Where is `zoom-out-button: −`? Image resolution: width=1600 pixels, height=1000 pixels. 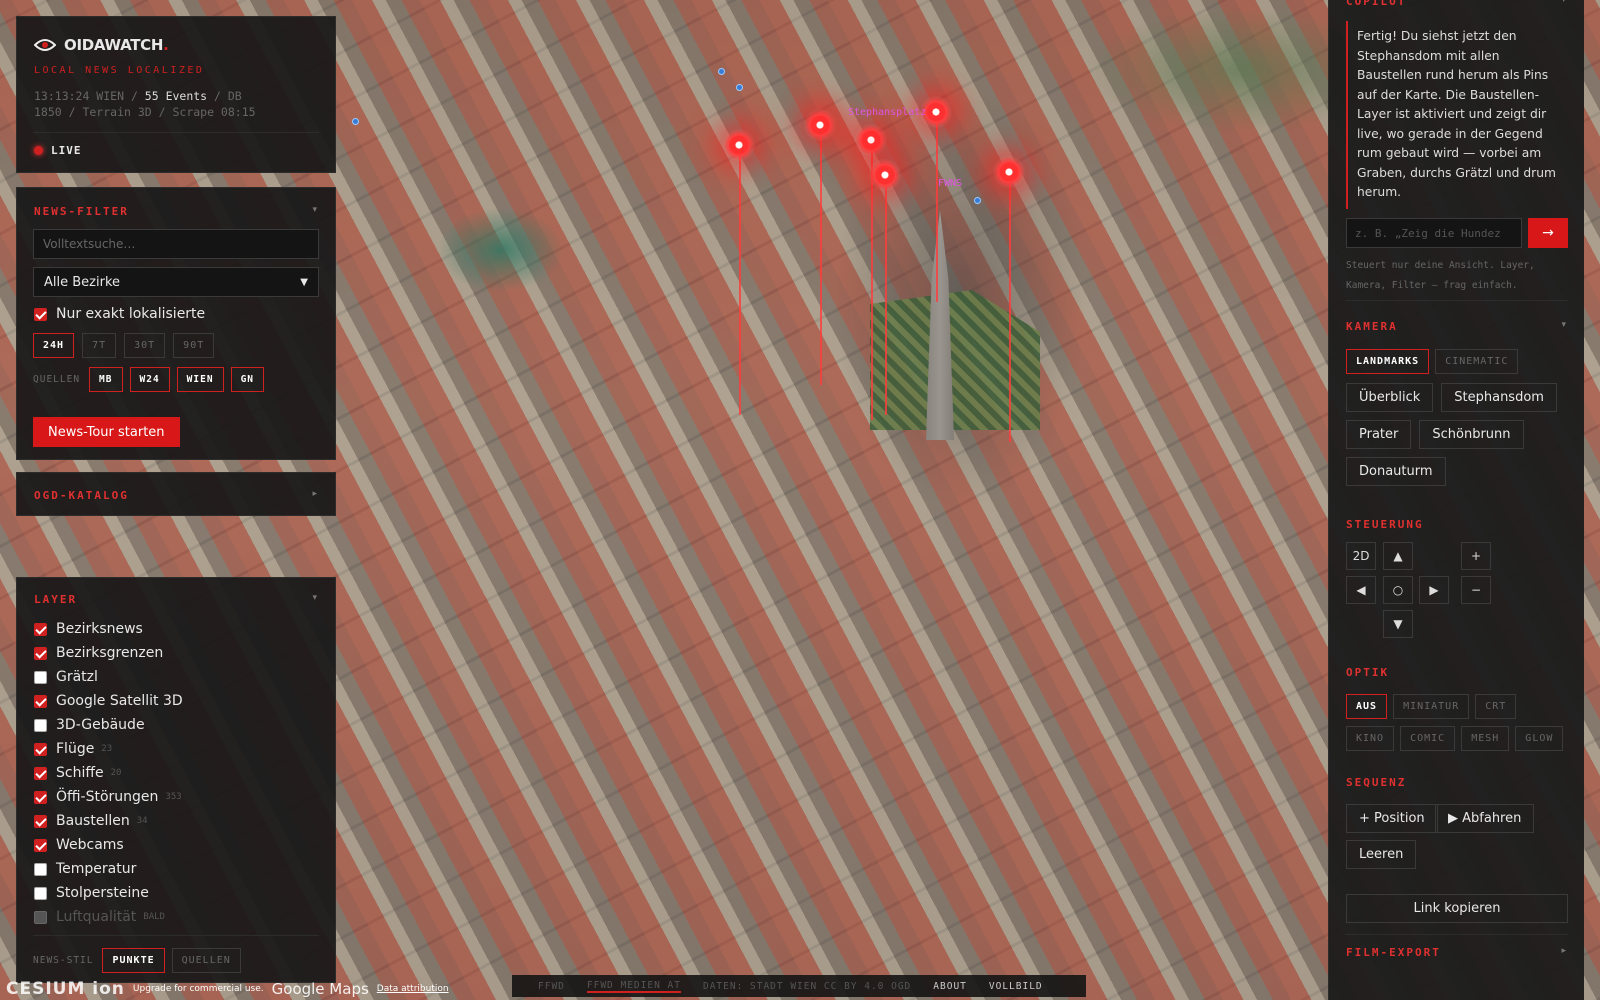 zoom-out-button: − is located at coordinates (1476, 590).